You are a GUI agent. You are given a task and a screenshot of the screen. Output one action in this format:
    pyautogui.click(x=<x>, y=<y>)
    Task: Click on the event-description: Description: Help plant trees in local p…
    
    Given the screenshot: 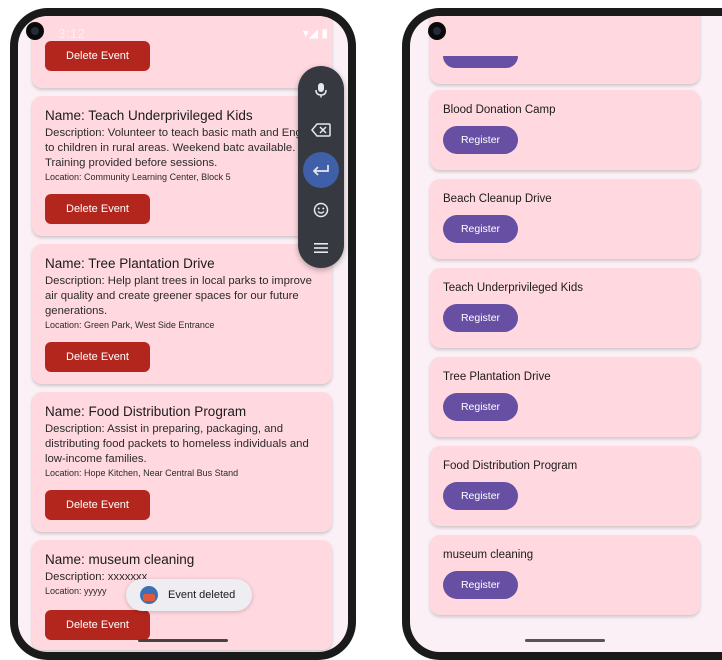 What is the action you would take?
    pyautogui.click(x=178, y=296)
    